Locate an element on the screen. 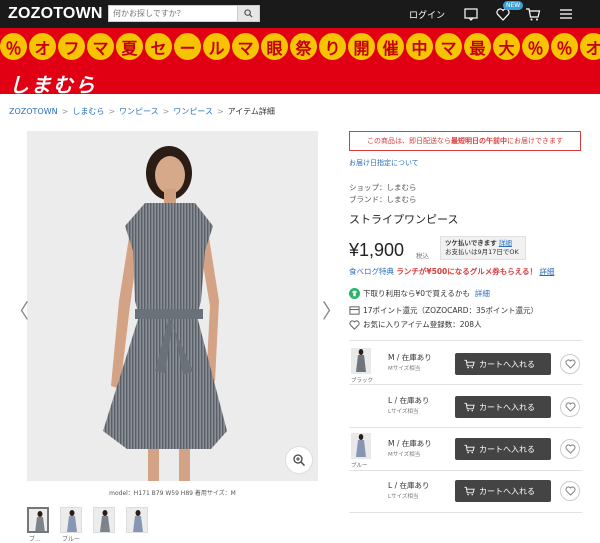 The width and height of the screenshot is (600, 543). size-equivalent: Mサイズ相当 is located at coordinates (404, 455).